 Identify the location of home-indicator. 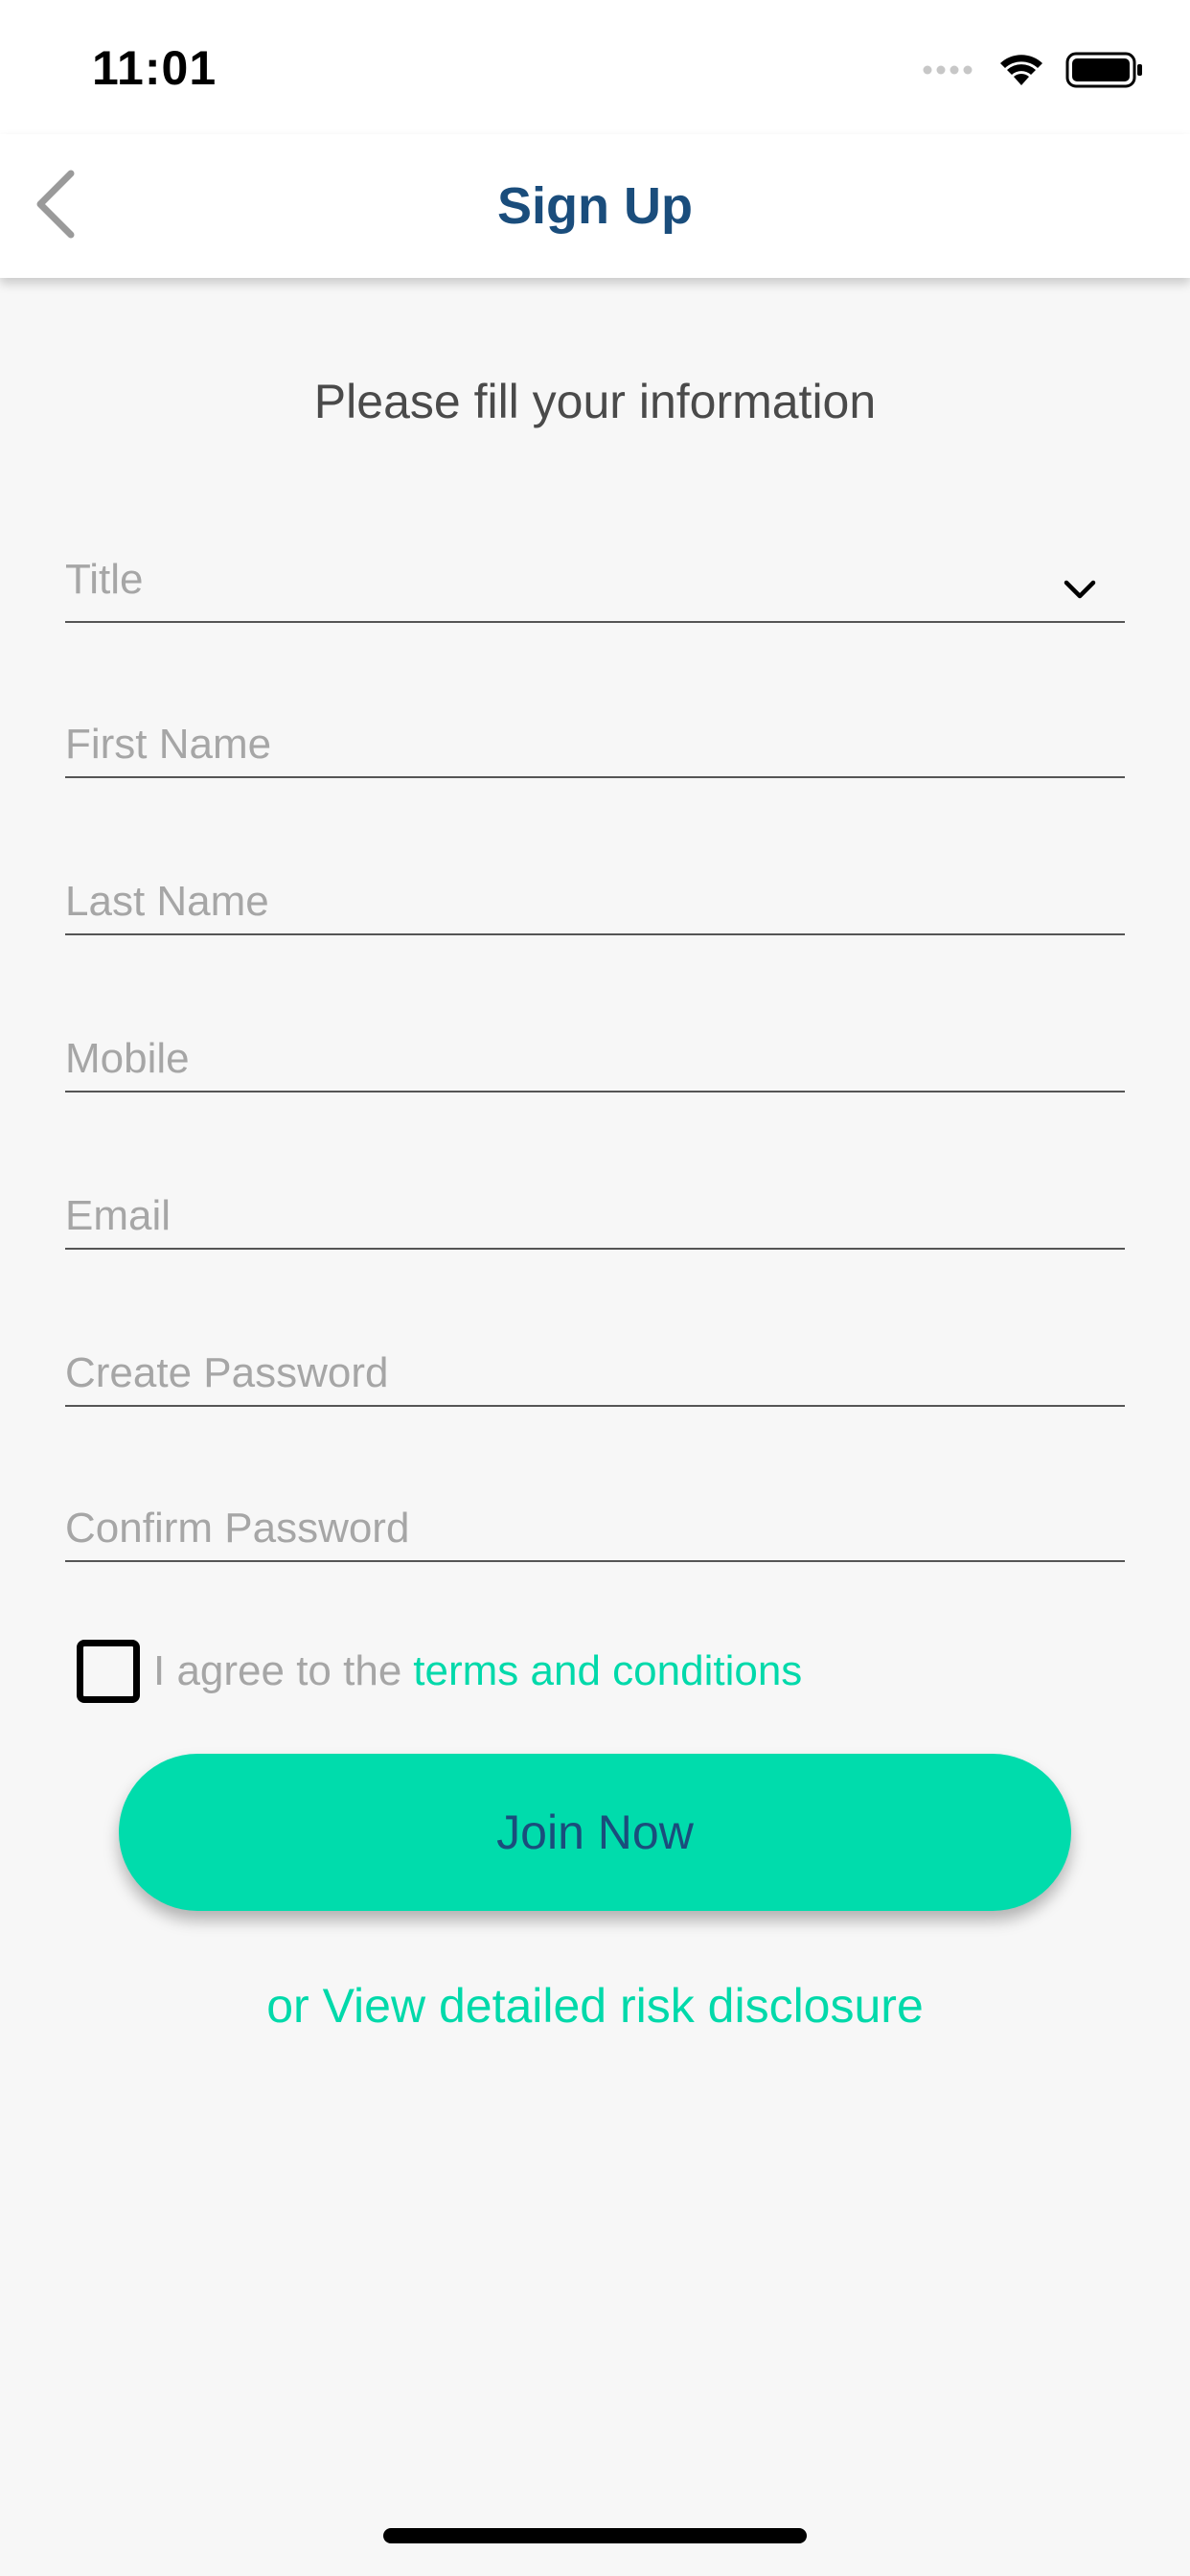
(595, 2535).